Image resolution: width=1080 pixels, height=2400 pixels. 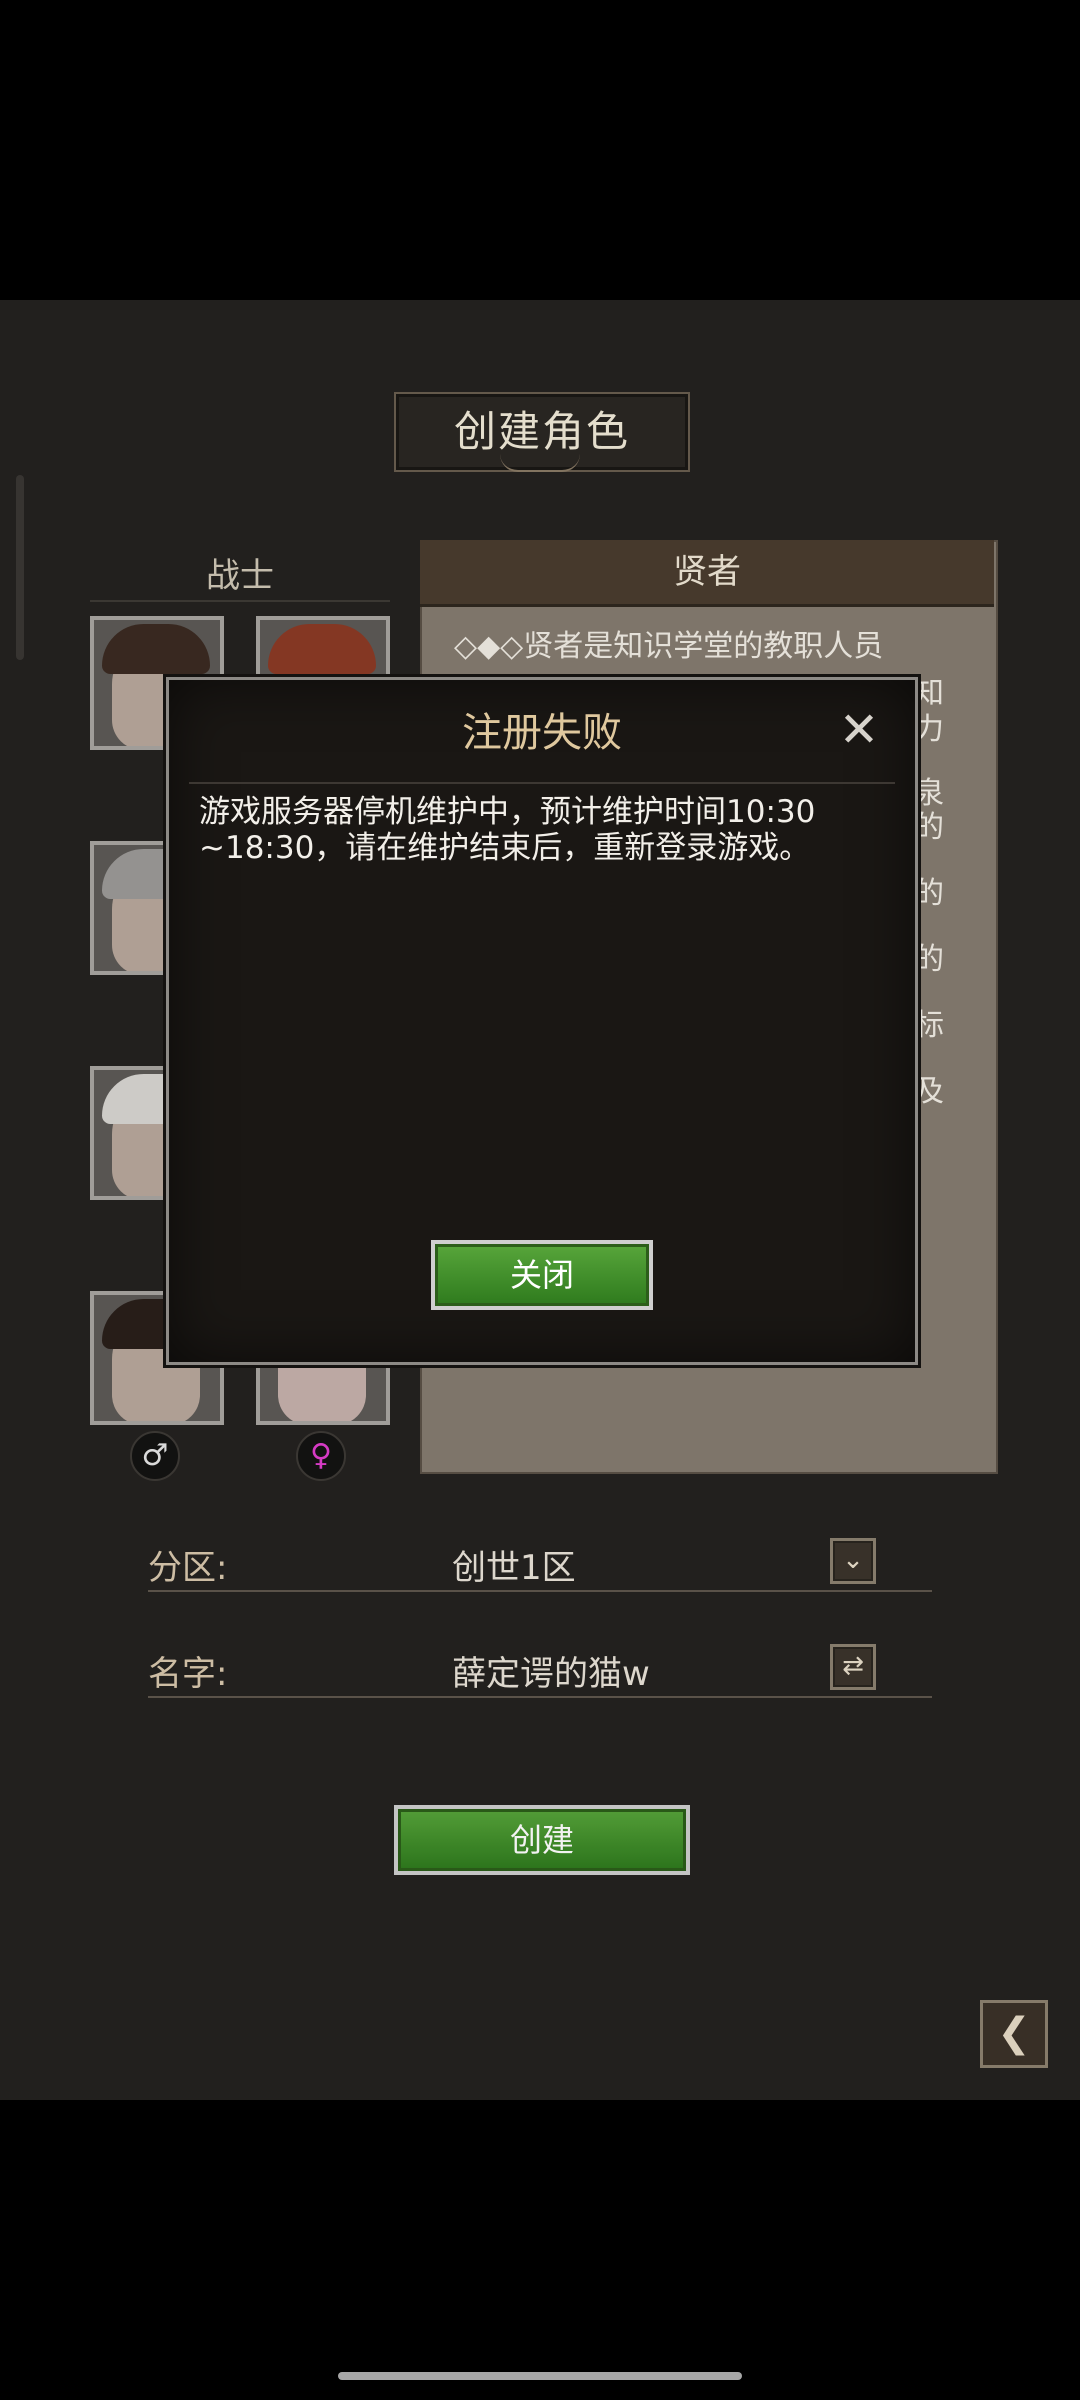 What do you see at coordinates (542, 733) in the screenshot?
I see `dialog-title: 注册失败` at bounding box center [542, 733].